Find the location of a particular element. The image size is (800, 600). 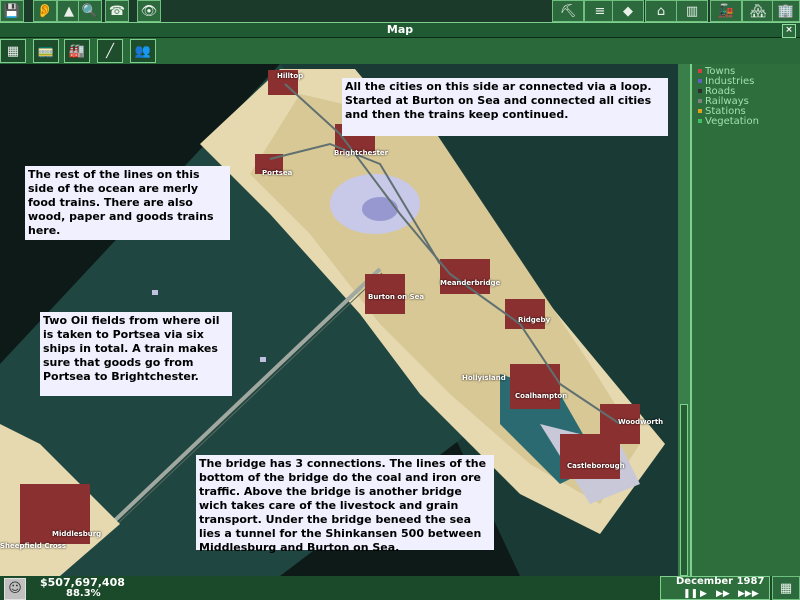

town-icon: 🏘 is located at coordinates (758, 11).